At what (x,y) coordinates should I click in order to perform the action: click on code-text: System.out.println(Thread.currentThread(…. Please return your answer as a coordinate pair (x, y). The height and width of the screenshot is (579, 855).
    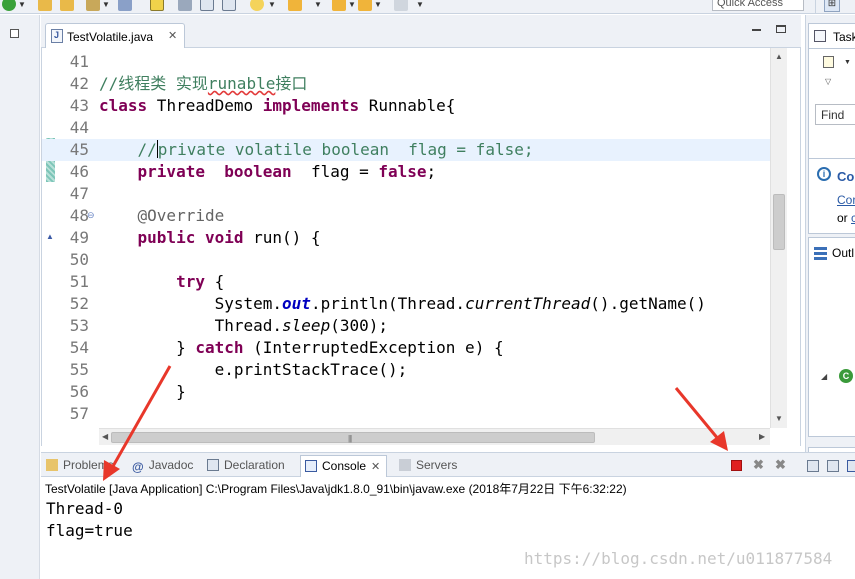
    Looking at the image, I should click on (402, 304).